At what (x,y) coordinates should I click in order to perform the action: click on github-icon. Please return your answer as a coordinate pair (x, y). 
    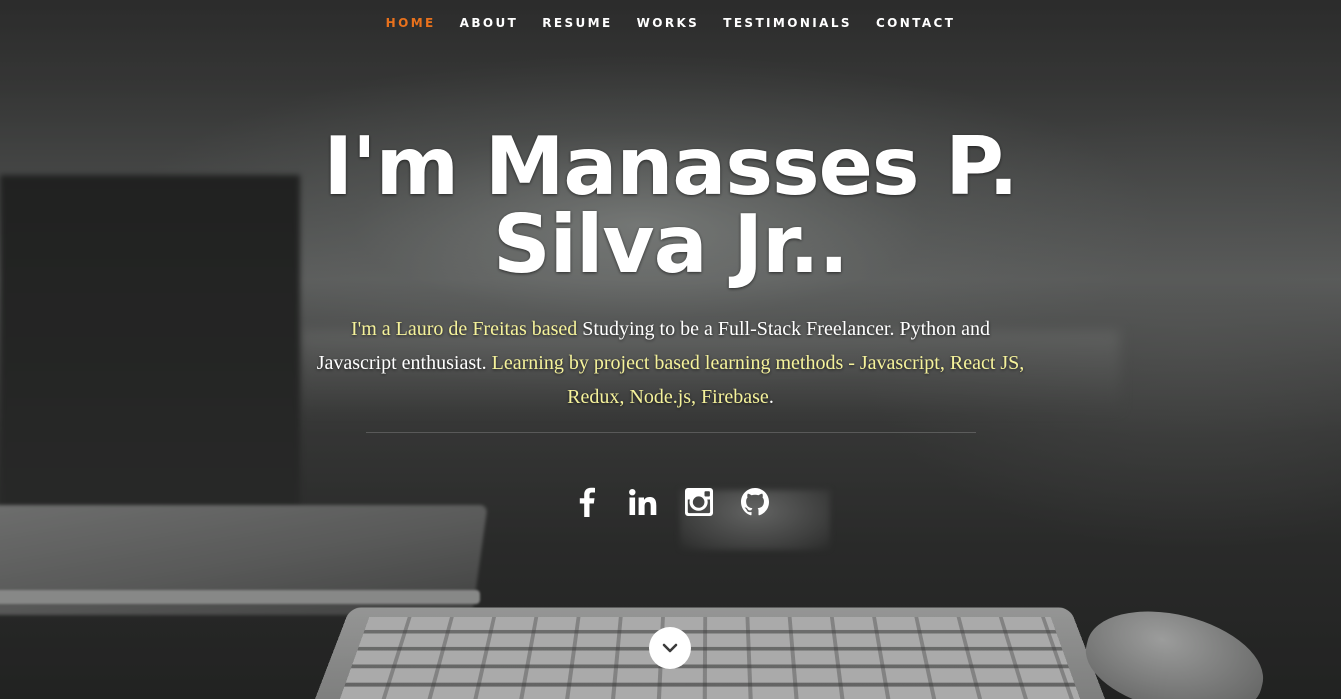
    Looking at the image, I should click on (755, 502).